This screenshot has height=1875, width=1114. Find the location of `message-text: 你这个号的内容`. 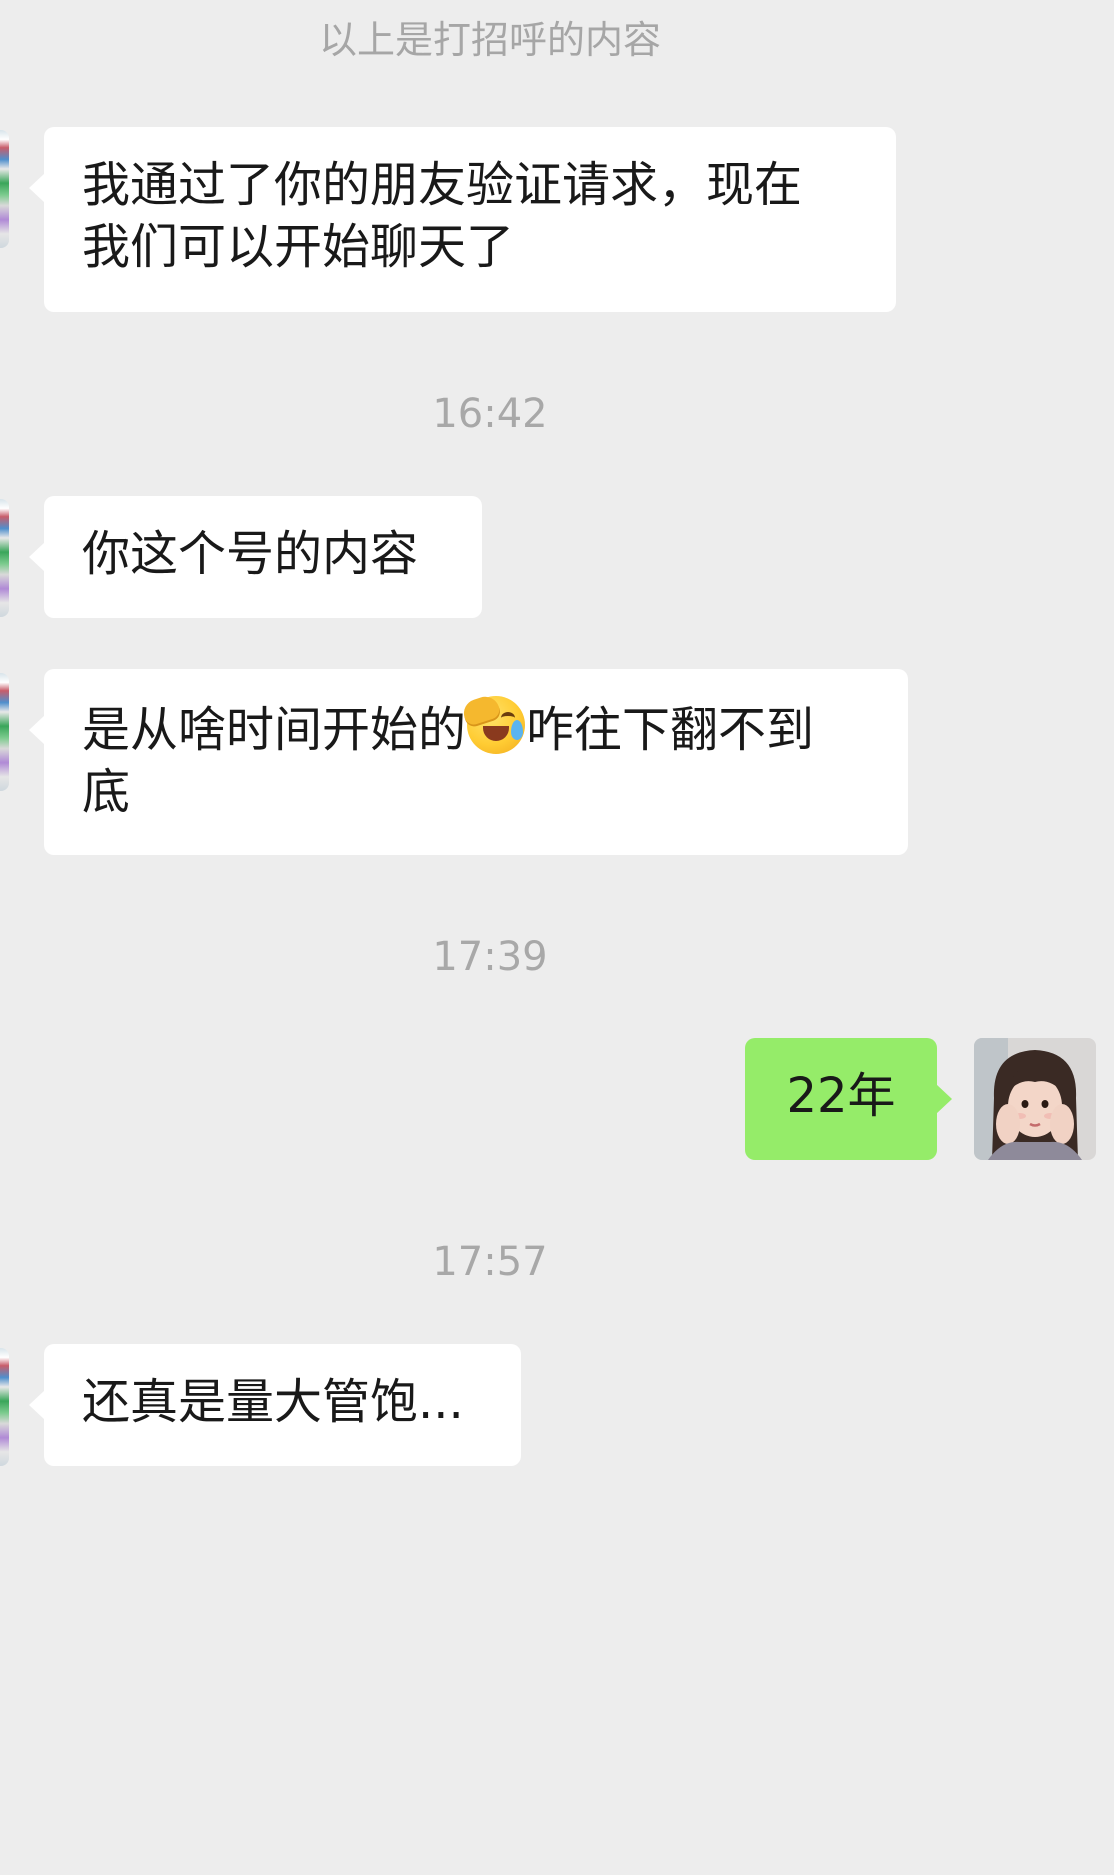

message-text: 你这个号的内容 is located at coordinates (250, 554).